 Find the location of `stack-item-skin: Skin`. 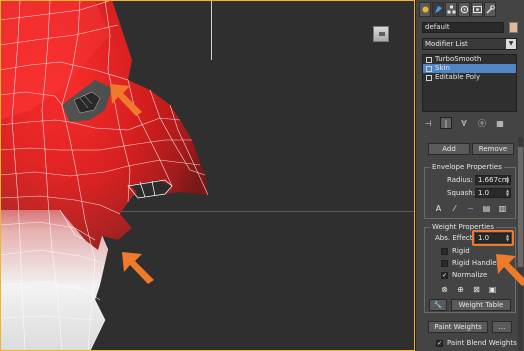

stack-item-skin: Skin is located at coordinates (469, 68).